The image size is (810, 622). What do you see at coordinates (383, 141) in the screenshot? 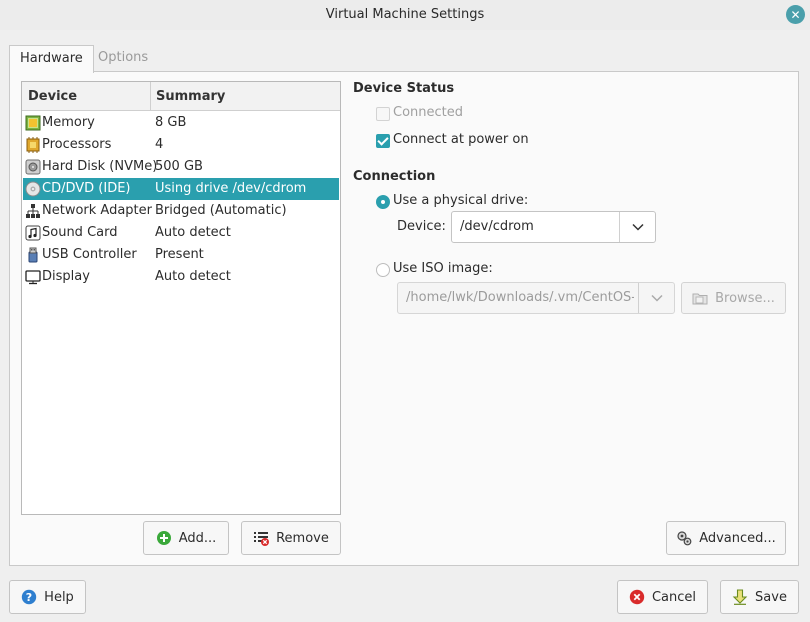
I see `connect-at-power-on-checkbox` at bounding box center [383, 141].